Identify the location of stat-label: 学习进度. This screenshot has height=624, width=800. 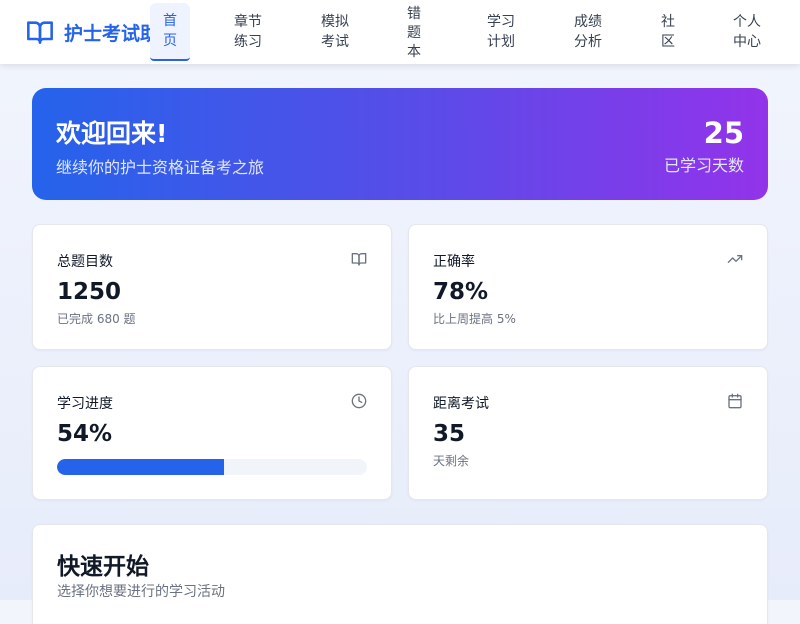
(85, 404).